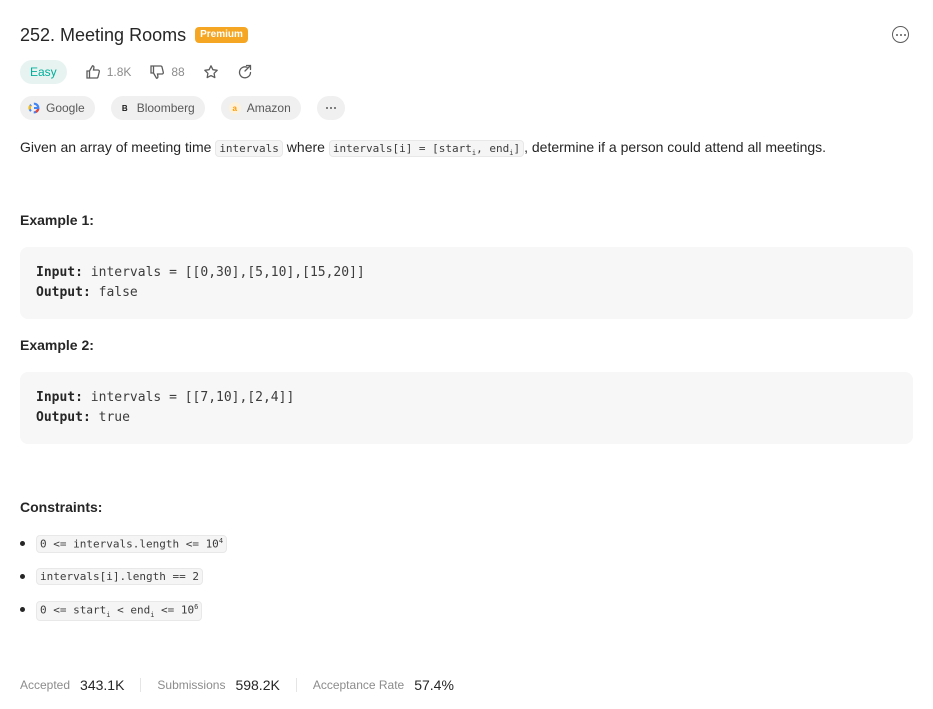  What do you see at coordinates (257, 685) in the screenshot?
I see `stat-value: 598.2K` at bounding box center [257, 685].